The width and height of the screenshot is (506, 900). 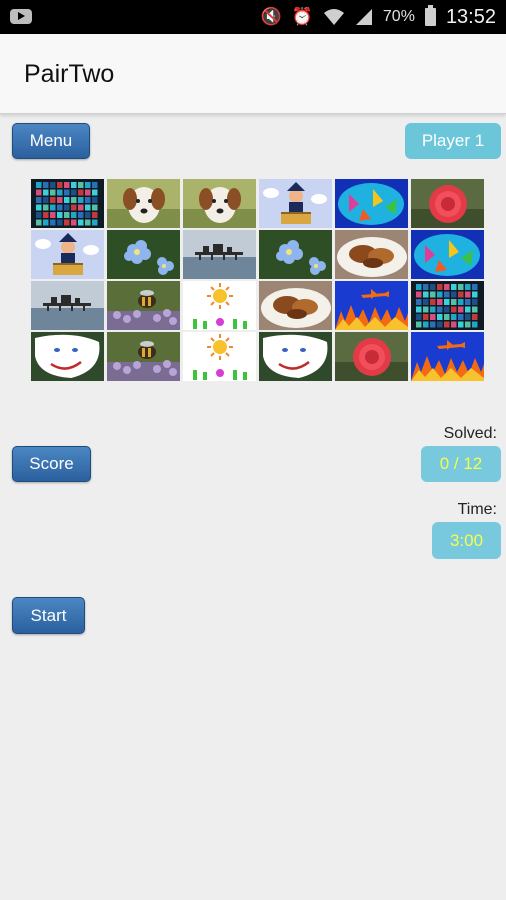 What do you see at coordinates (466, 540) in the screenshot?
I see `time-value: 3:00` at bounding box center [466, 540].